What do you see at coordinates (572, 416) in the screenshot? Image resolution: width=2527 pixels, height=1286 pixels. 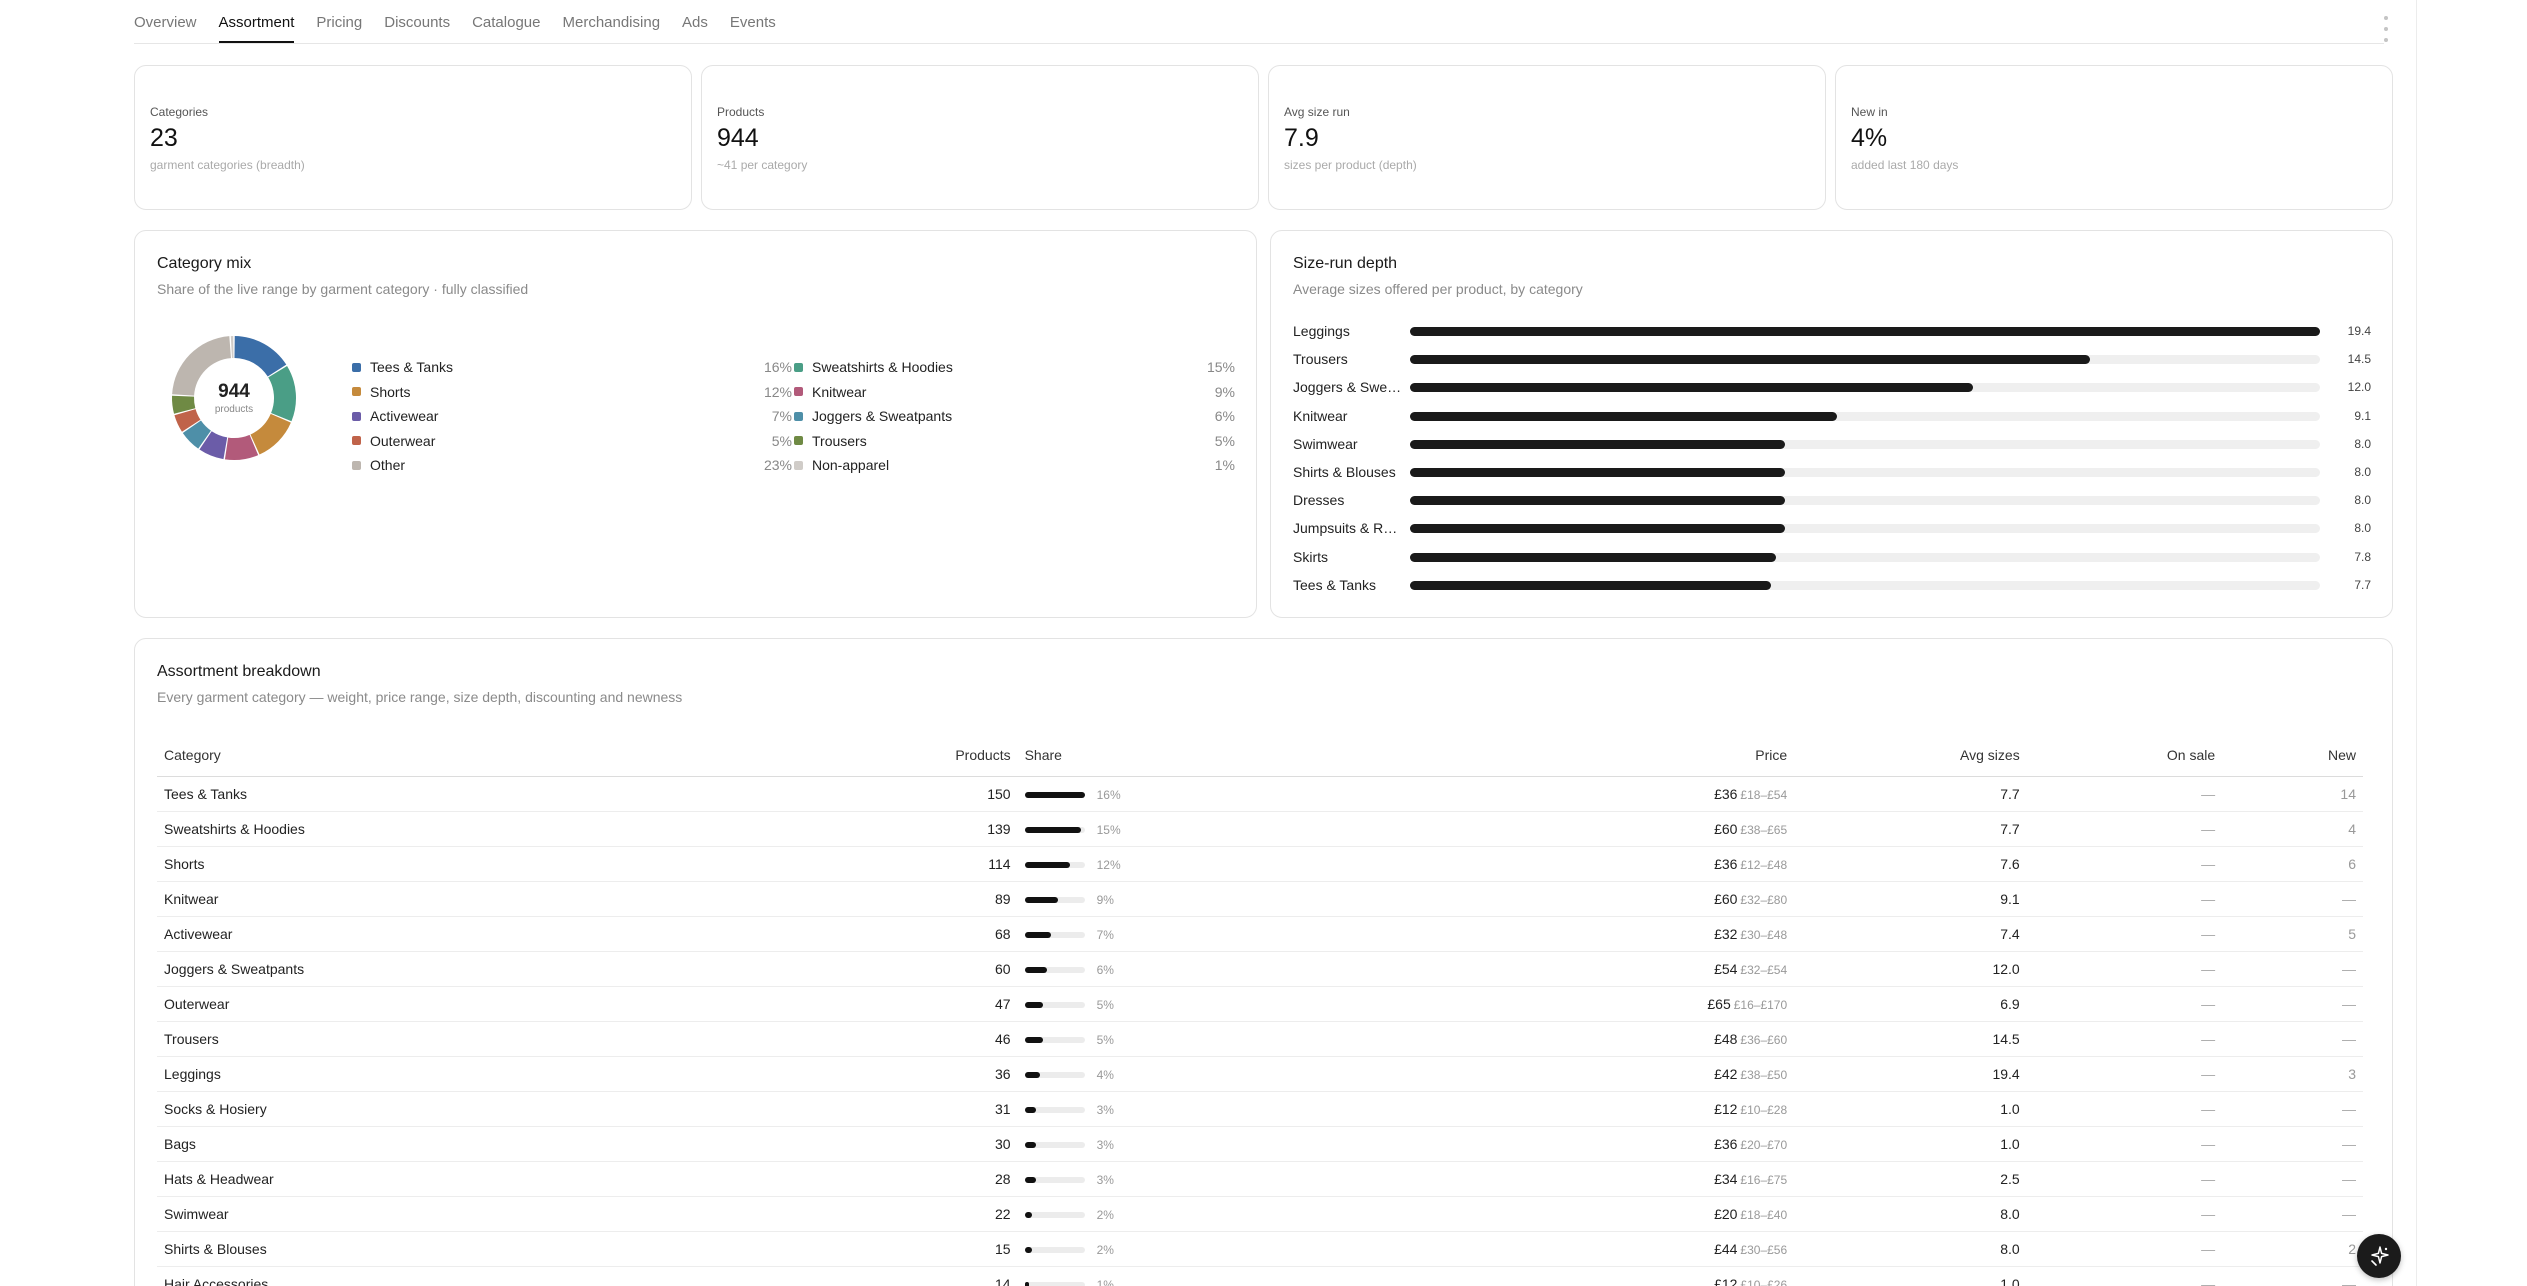 I see `legend-item: Activewear 7%` at bounding box center [572, 416].